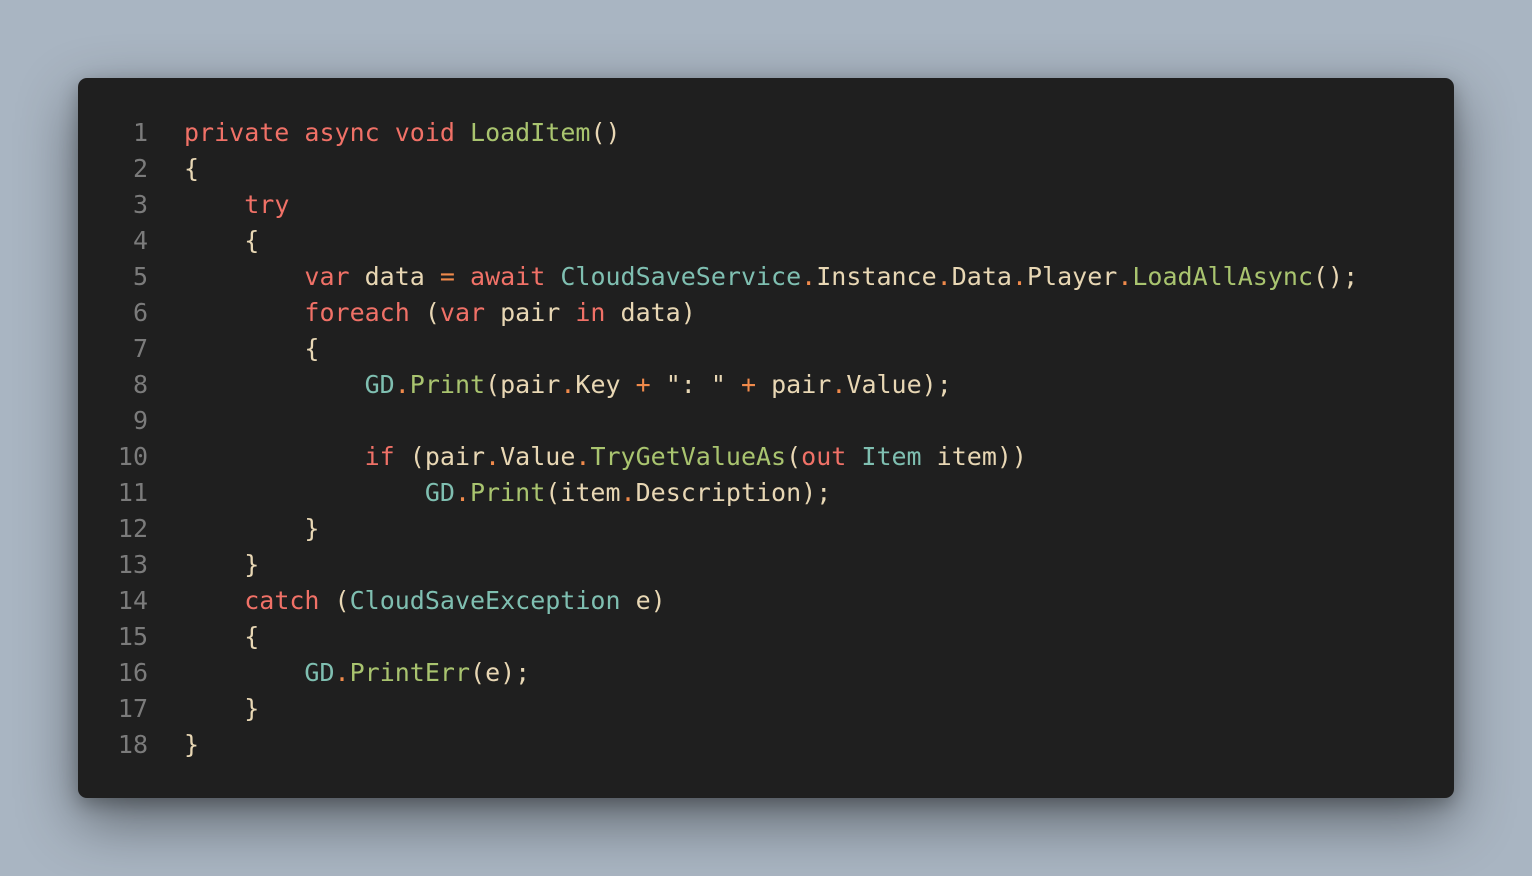  What do you see at coordinates (500, 672) in the screenshot?
I see `code-token: (e);` at bounding box center [500, 672].